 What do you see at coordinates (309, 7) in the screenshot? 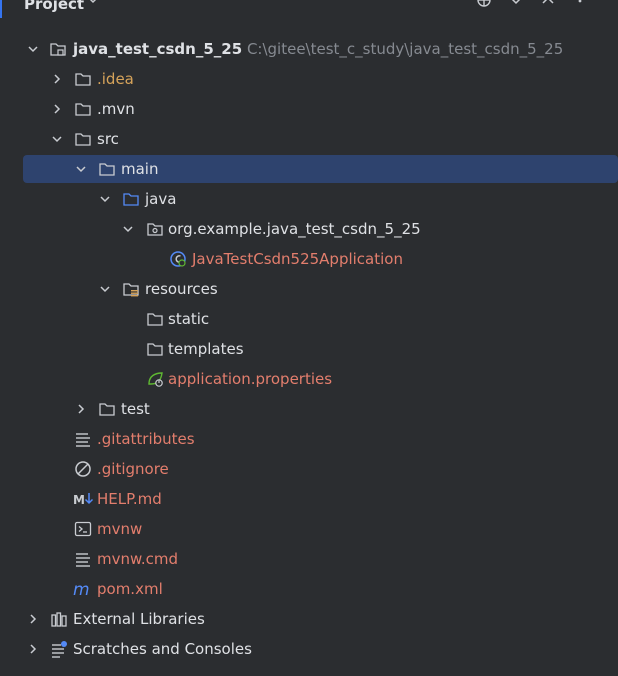
I see `project-panel-header: Project` at bounding box center [309, 7].